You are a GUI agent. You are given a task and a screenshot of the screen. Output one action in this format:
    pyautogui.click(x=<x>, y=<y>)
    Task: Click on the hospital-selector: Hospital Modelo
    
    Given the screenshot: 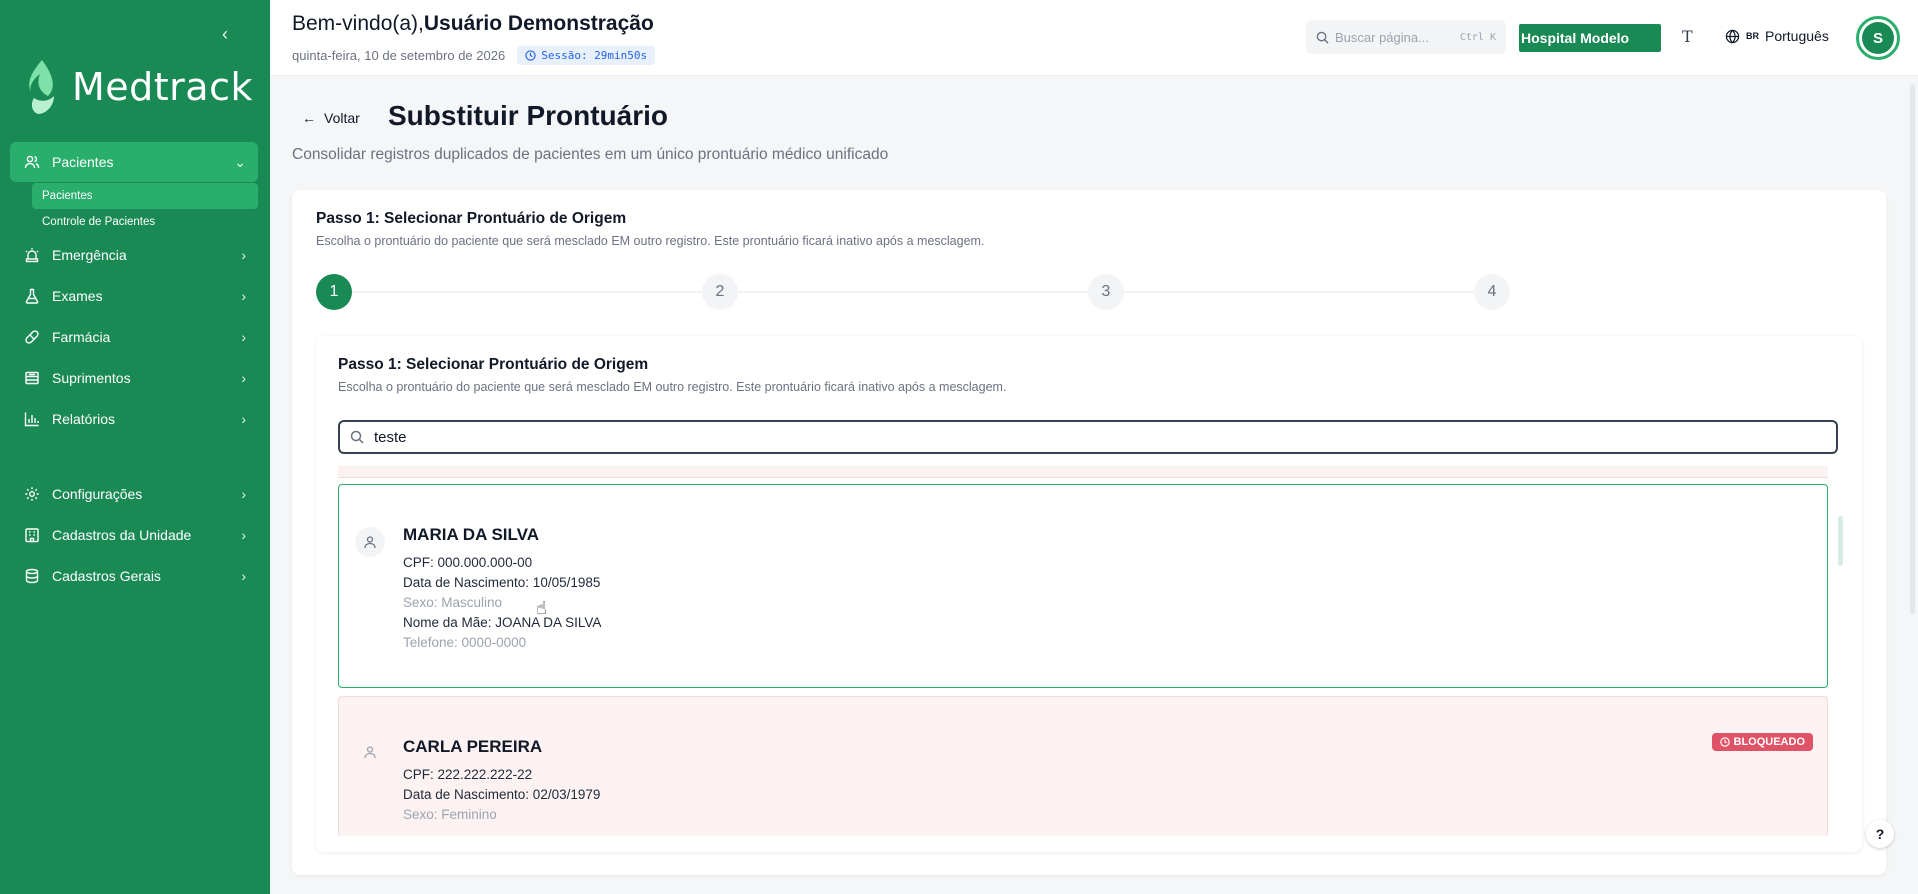 What is the action you would take?
    pyautogui.click(x=1590, y=38)
    